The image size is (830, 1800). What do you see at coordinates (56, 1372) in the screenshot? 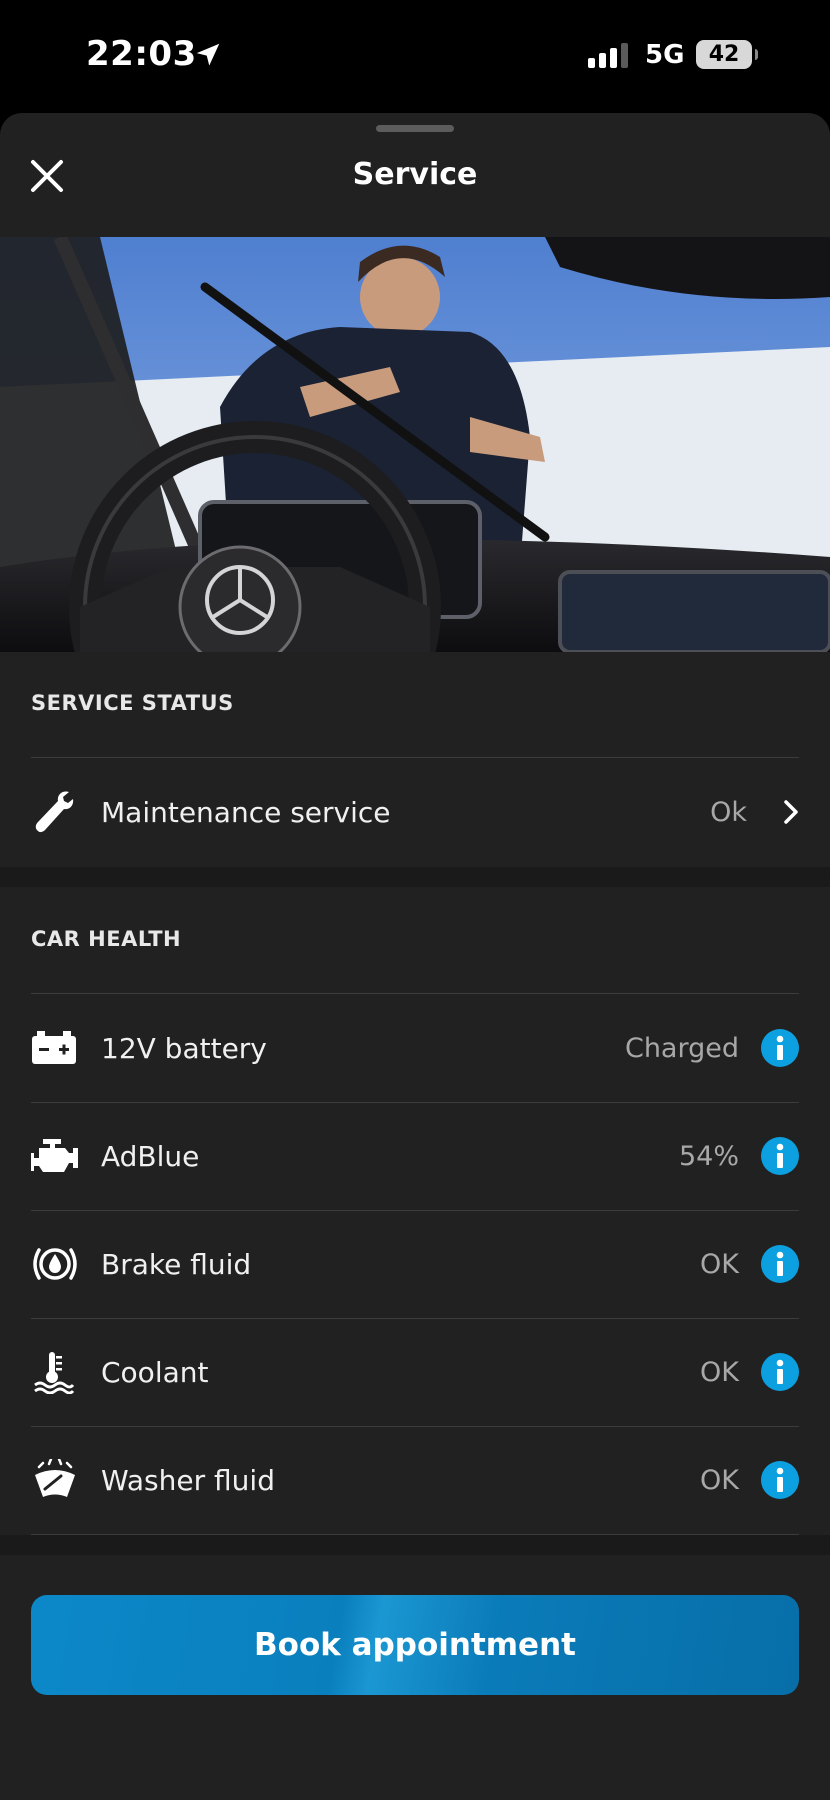
I see `coolant-icon` at bounding box center [56, 1372].